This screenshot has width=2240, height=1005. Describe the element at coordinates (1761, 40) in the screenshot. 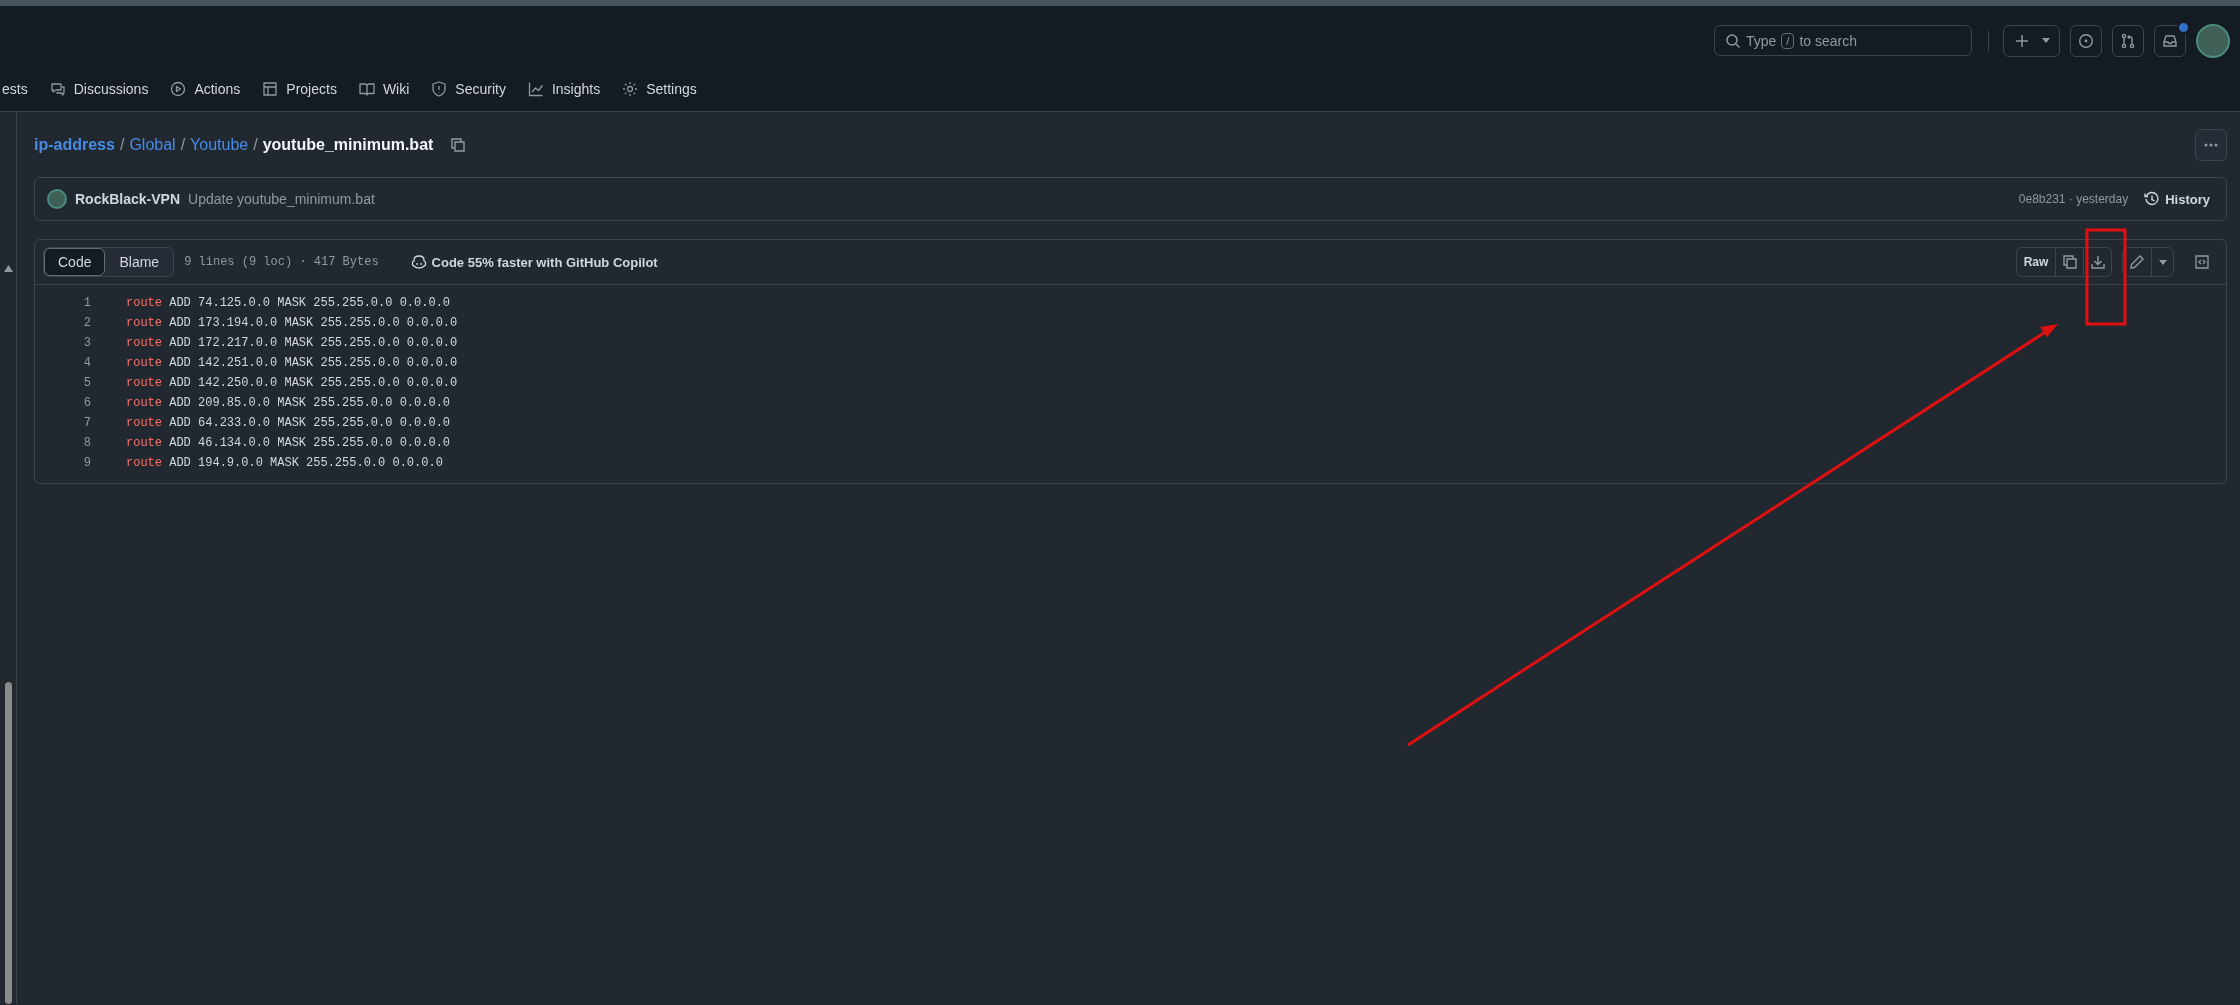

I see `search-placeholder: Type` at that location.